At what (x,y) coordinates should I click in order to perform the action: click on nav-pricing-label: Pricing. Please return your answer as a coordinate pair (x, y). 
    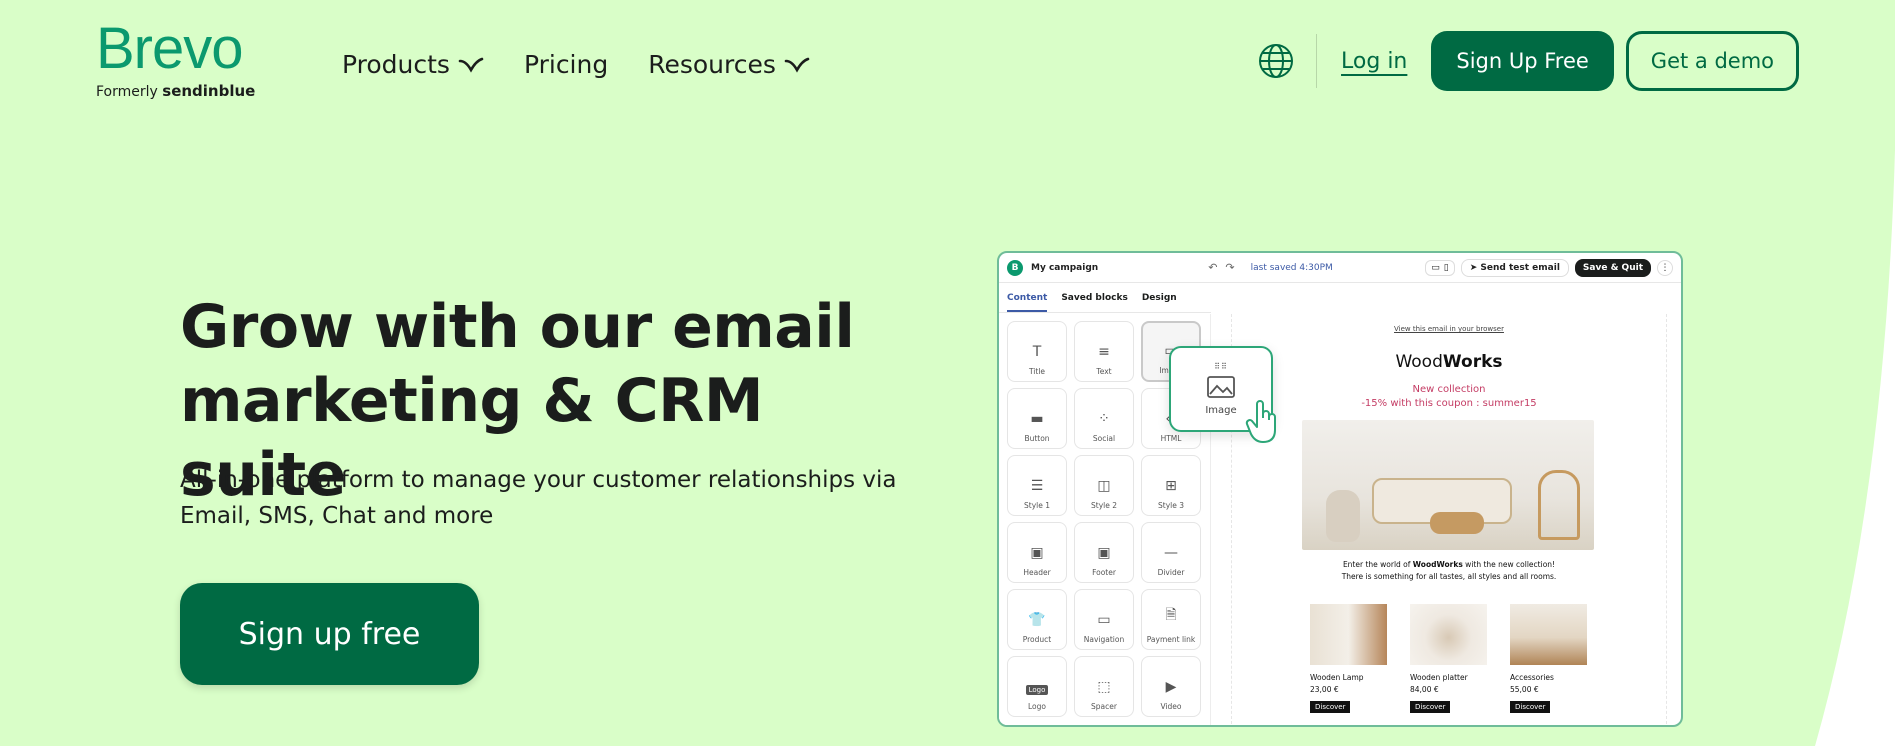
    Looking at the image, I should click on (566, 64).